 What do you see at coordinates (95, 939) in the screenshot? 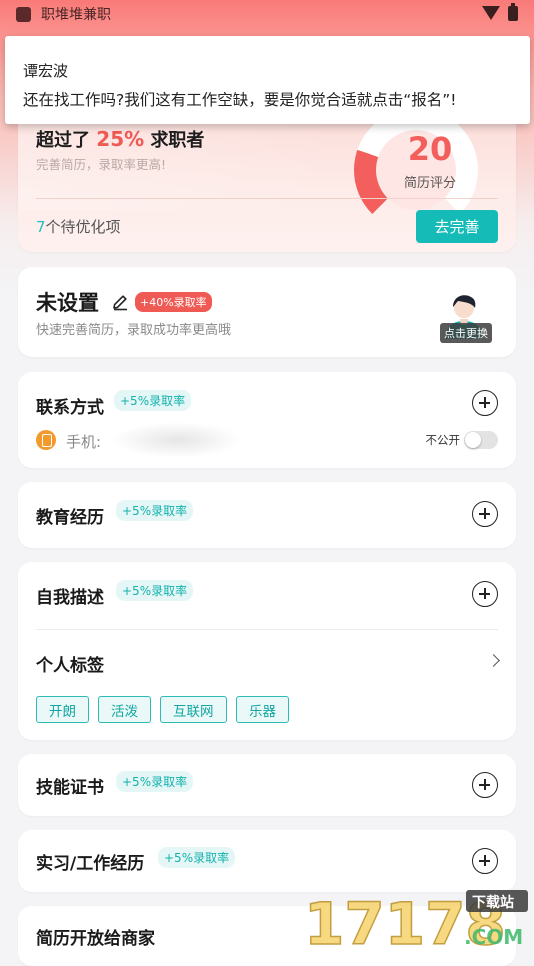
I see `open-section-title: 简历开放给商家` at bounding box center [95, 939].